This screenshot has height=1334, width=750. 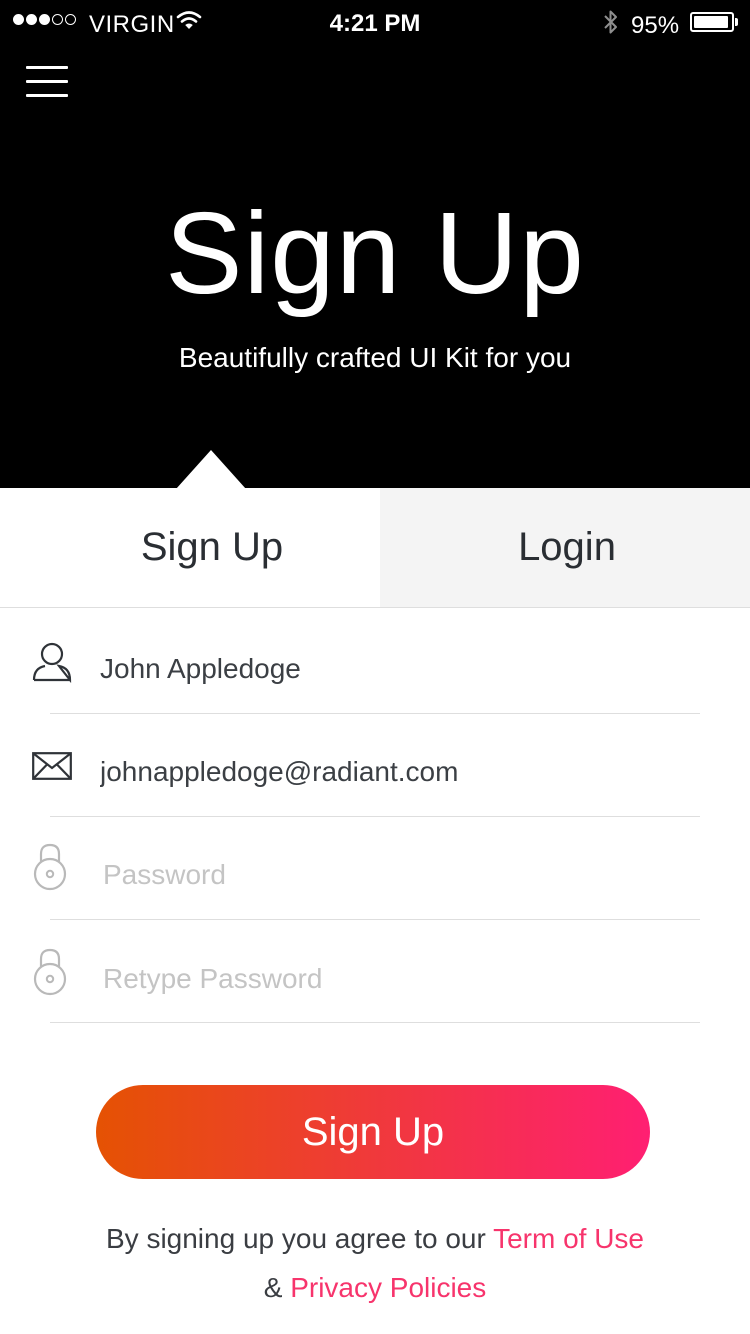 What do you see at coordinates (375, 253) in the screenshot?
I see `page-title: Sign Up` at bounding box center [375, 253].